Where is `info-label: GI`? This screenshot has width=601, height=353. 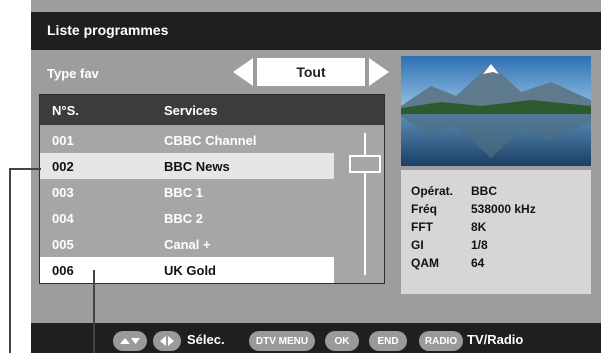 info-label: GI is located at coordinates (417, 245).